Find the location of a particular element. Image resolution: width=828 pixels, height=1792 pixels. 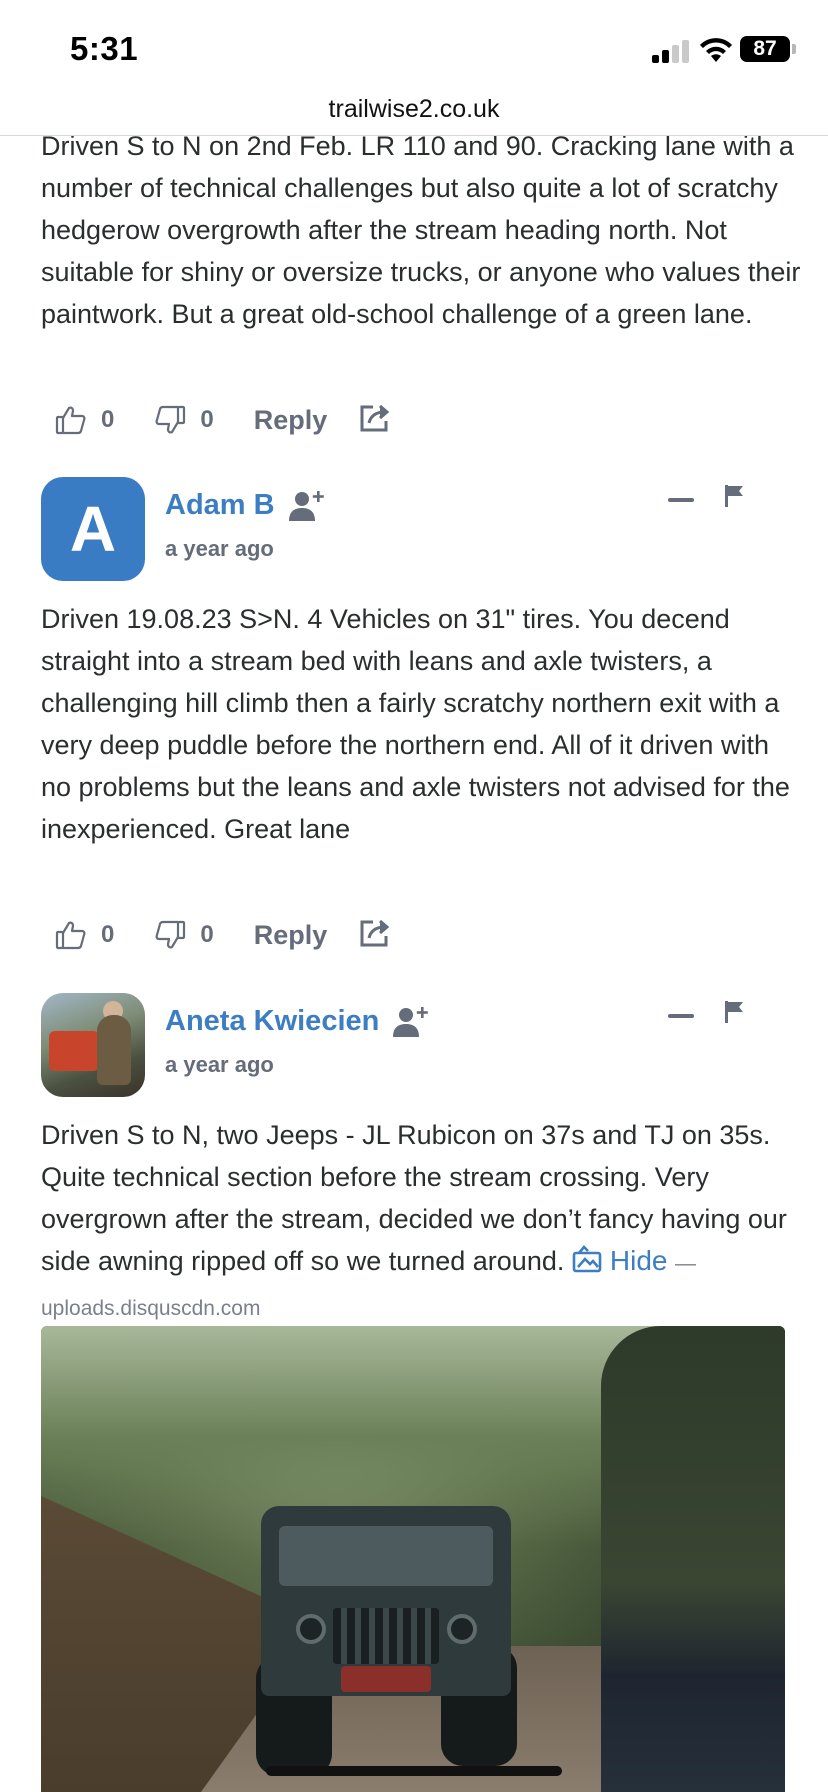

avatar: A is located at coordinates (93, 529).